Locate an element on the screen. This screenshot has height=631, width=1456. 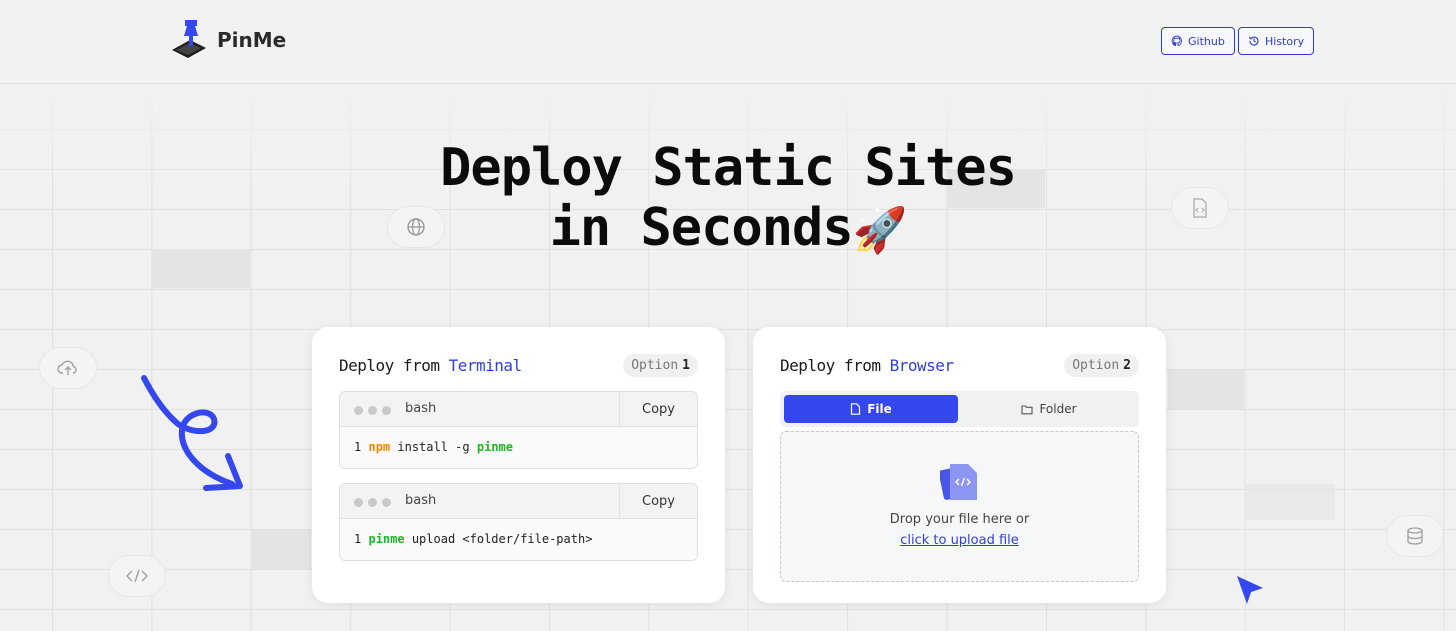
code-args: upload <folder/file-path> is located at coordinates (498, 539).